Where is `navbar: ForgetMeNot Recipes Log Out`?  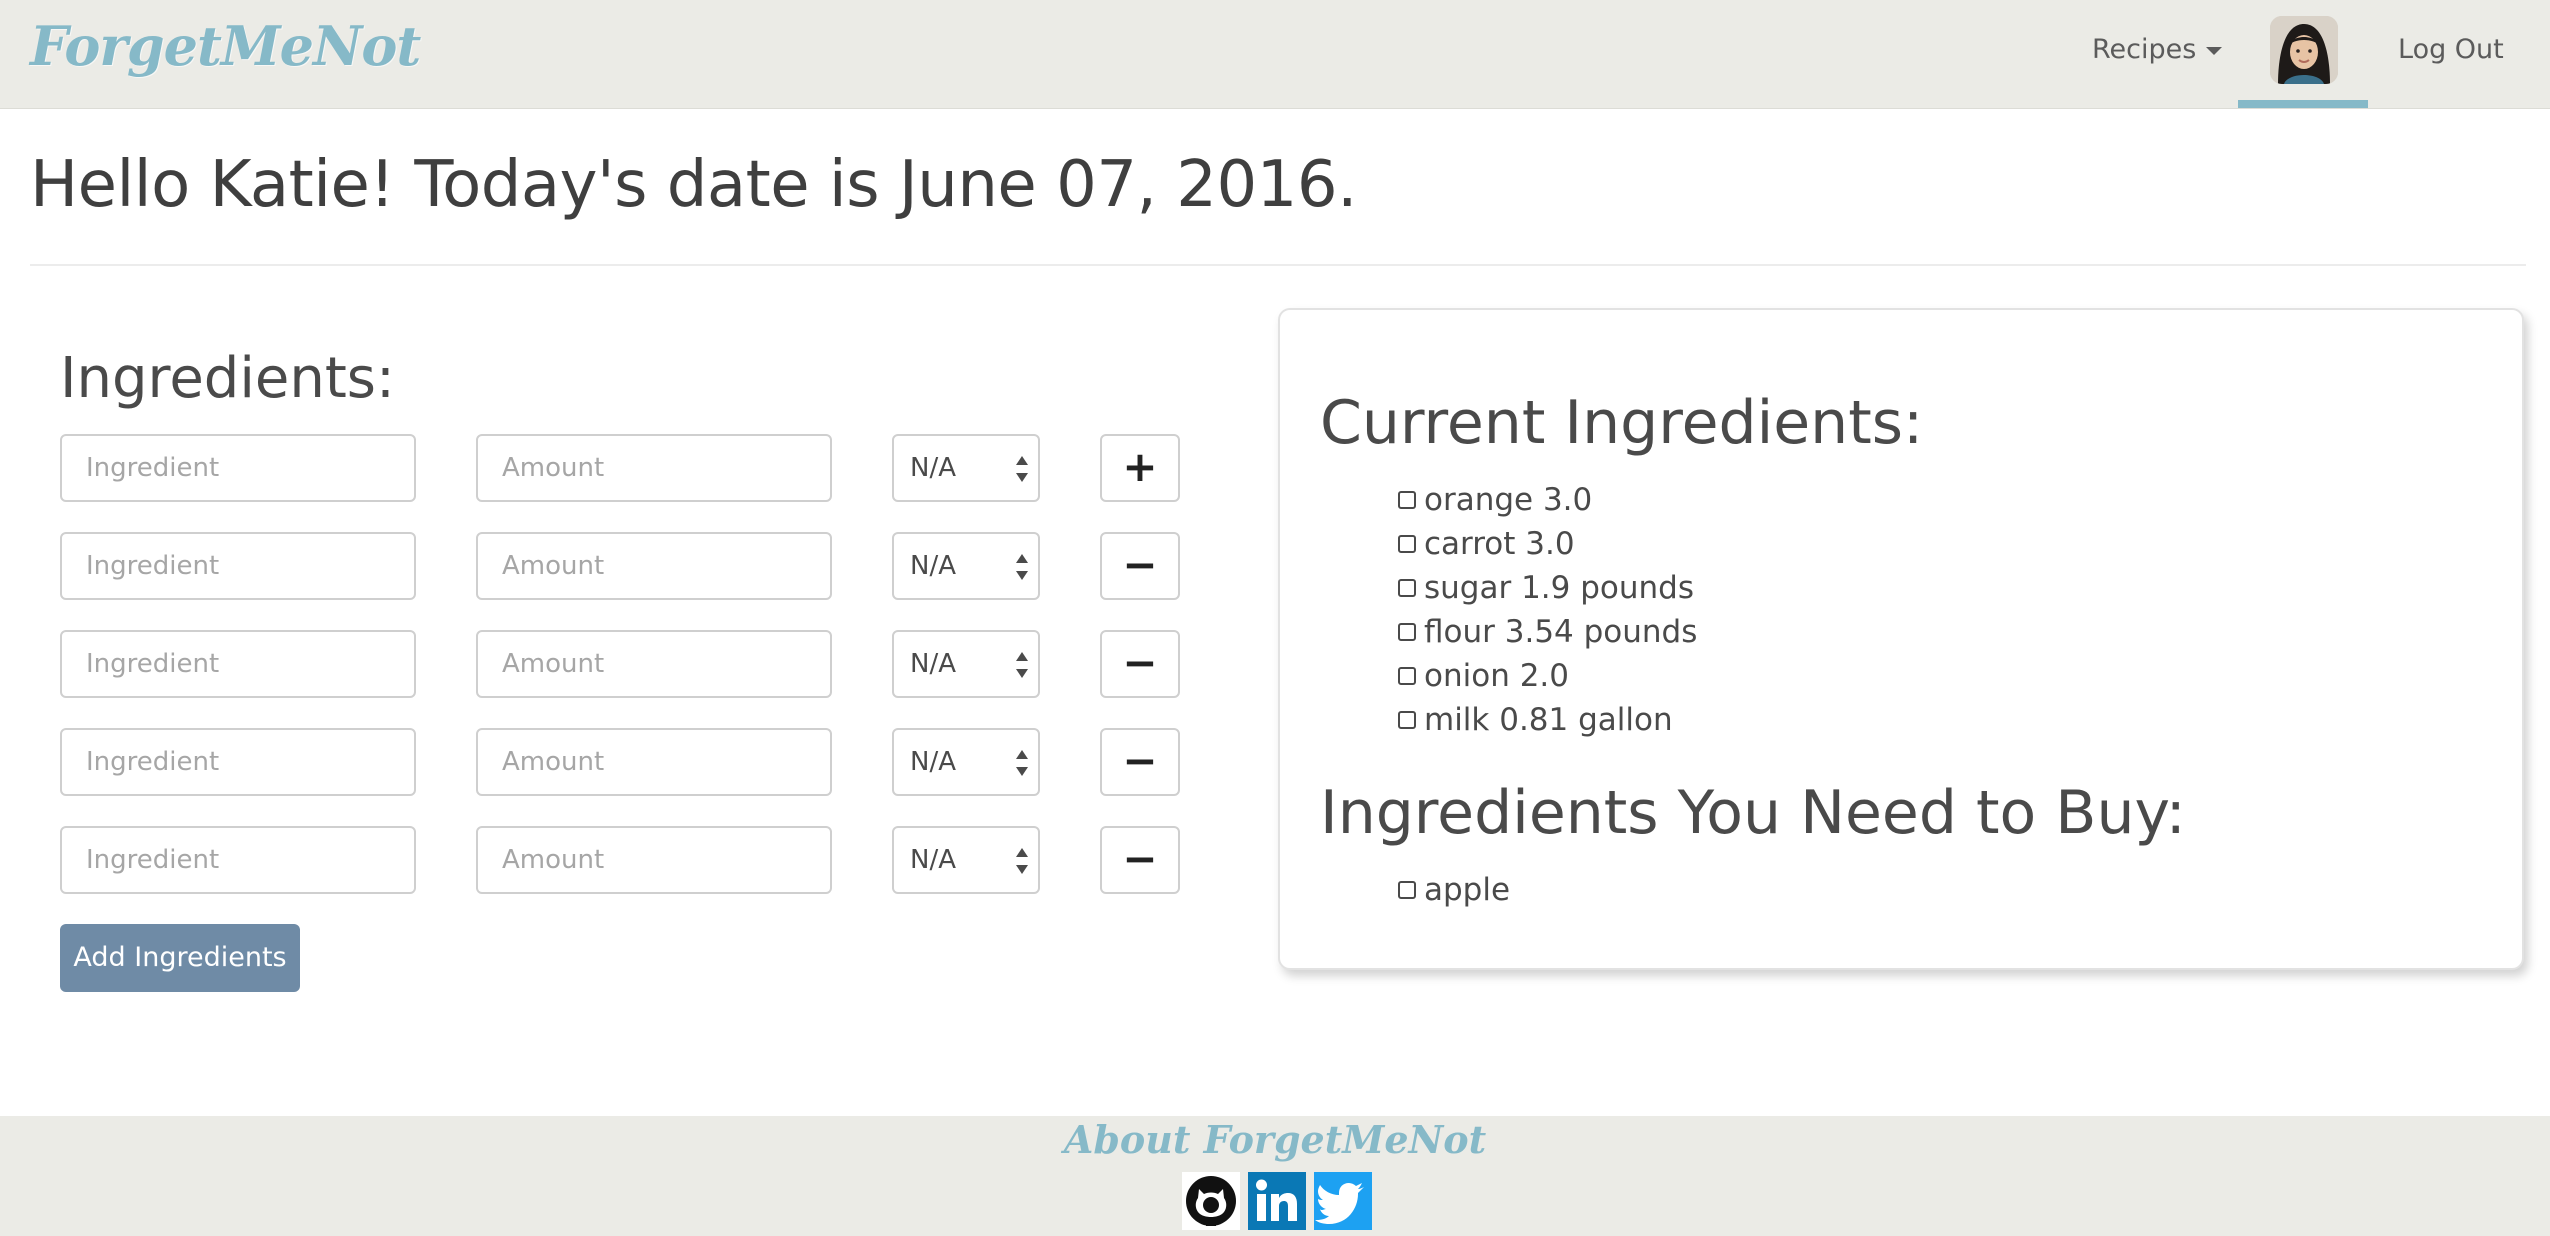
navbar: ForgetMeNot Recipes Log Out is located at coordinates (1275, 54).